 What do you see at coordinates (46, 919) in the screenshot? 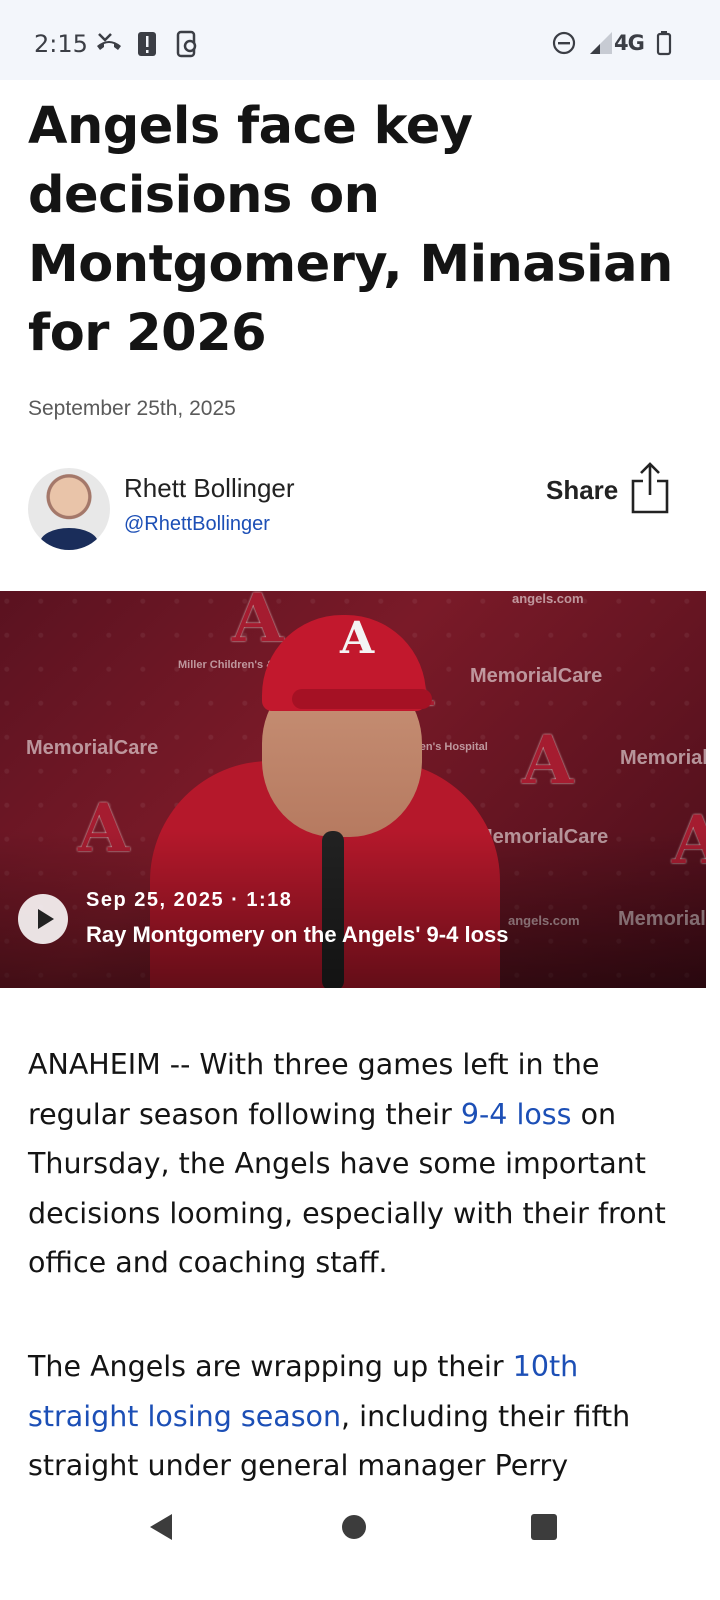
I see `play-icon` at bounding box center [46, 919].